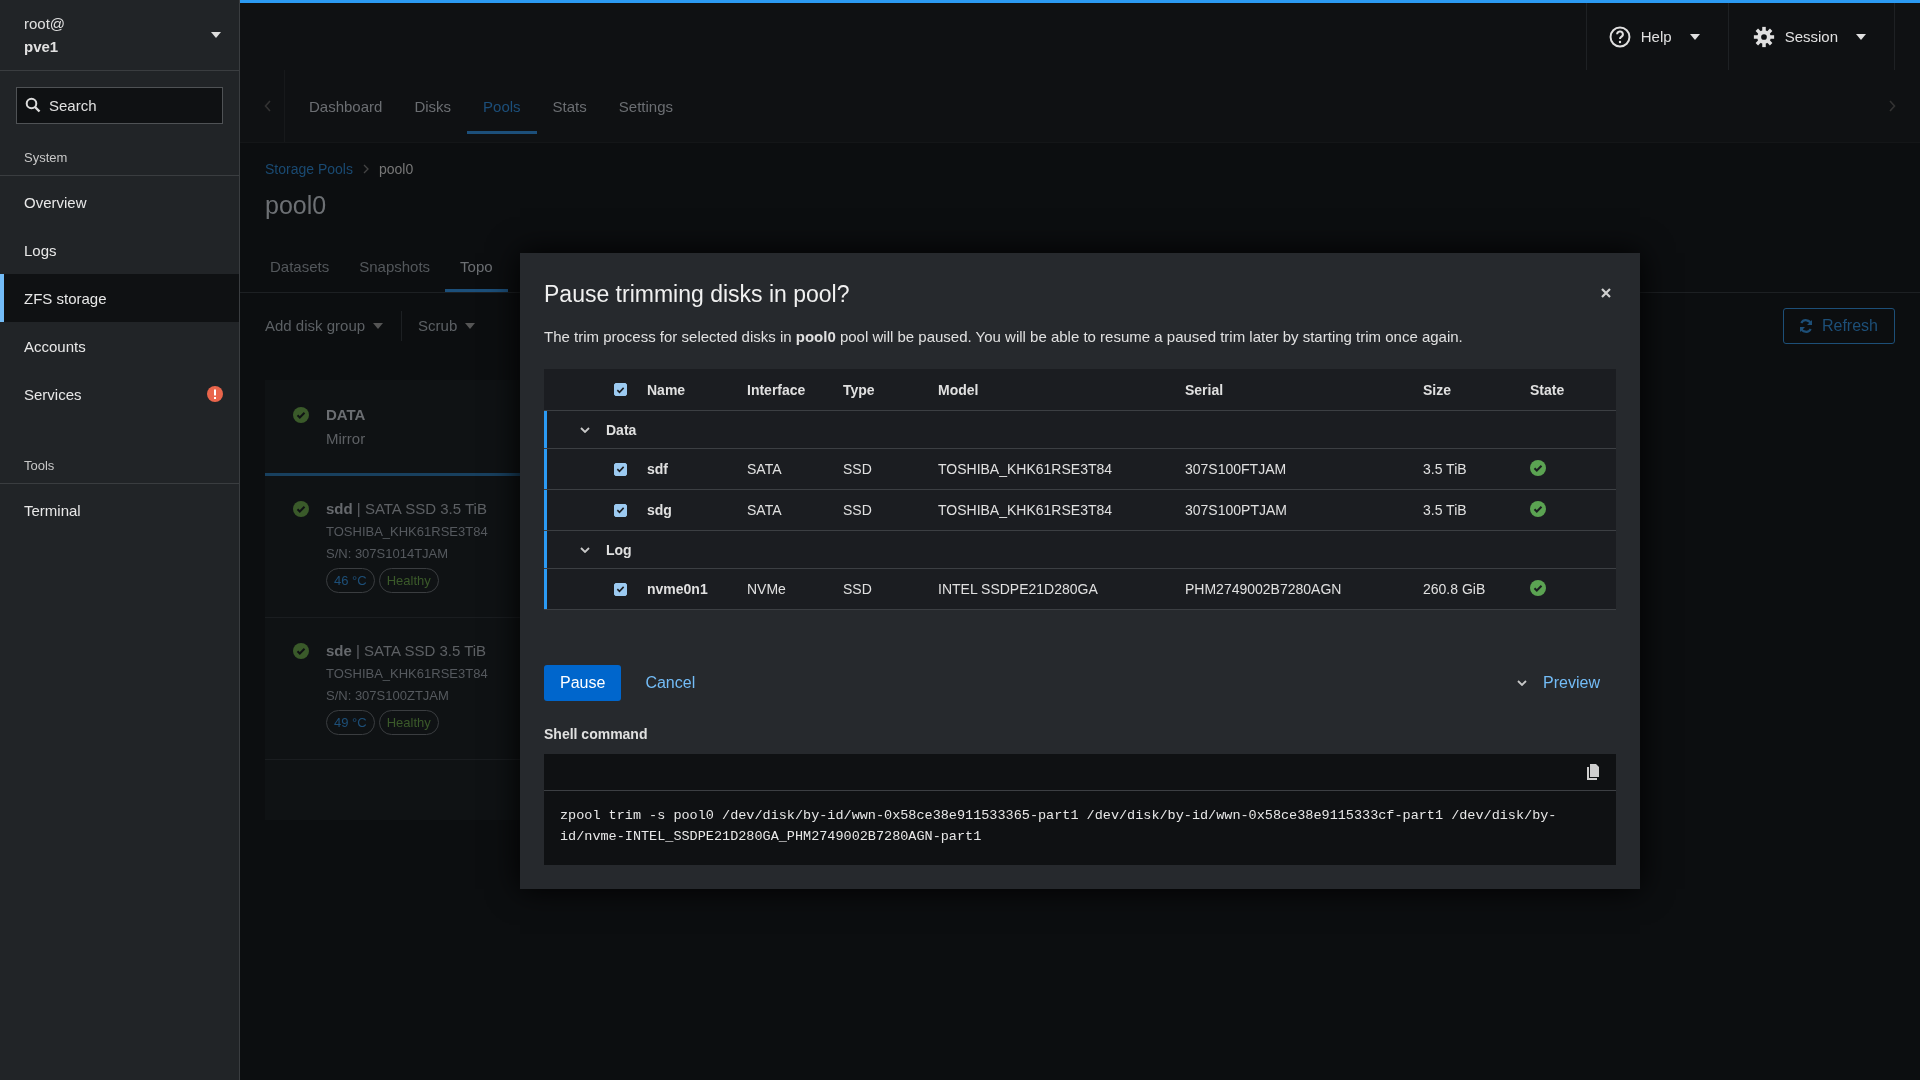 This screenshot has height=1080, width=1920. I want to click on column-header: Interface, so click(777, 389).